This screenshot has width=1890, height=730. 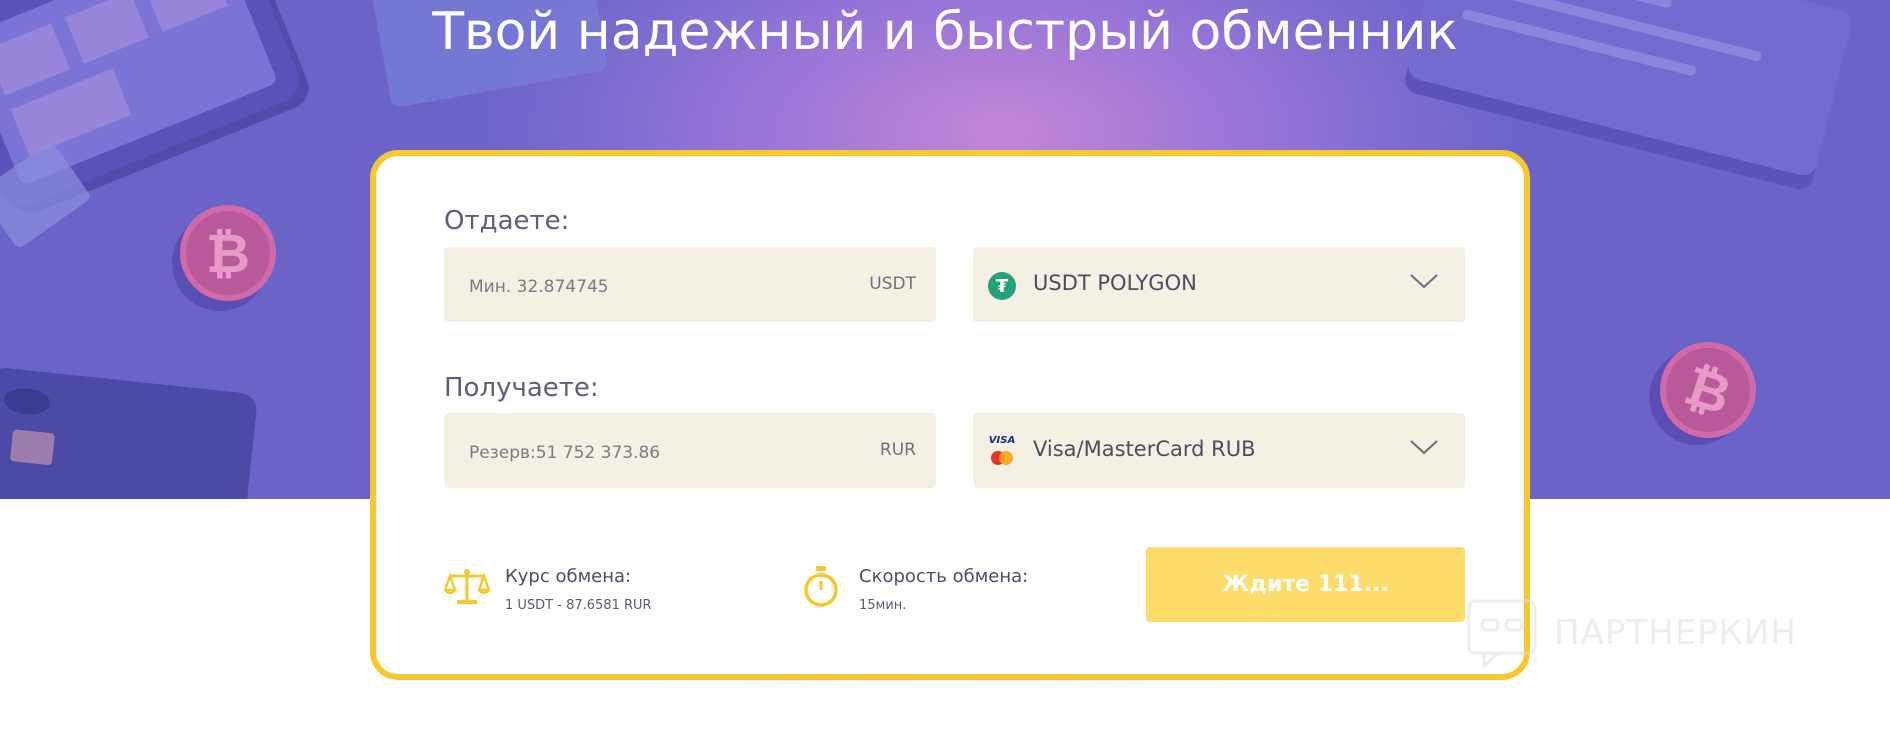 I want to click on give-currency-code: USDT, so click(x=892, y=284).